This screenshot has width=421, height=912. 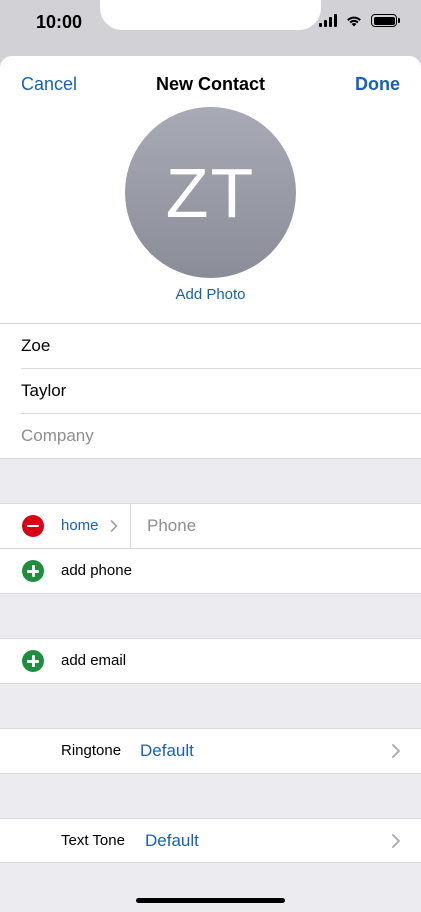 I want to click on last-name-field: Taylor, so click(x=221, y=390).